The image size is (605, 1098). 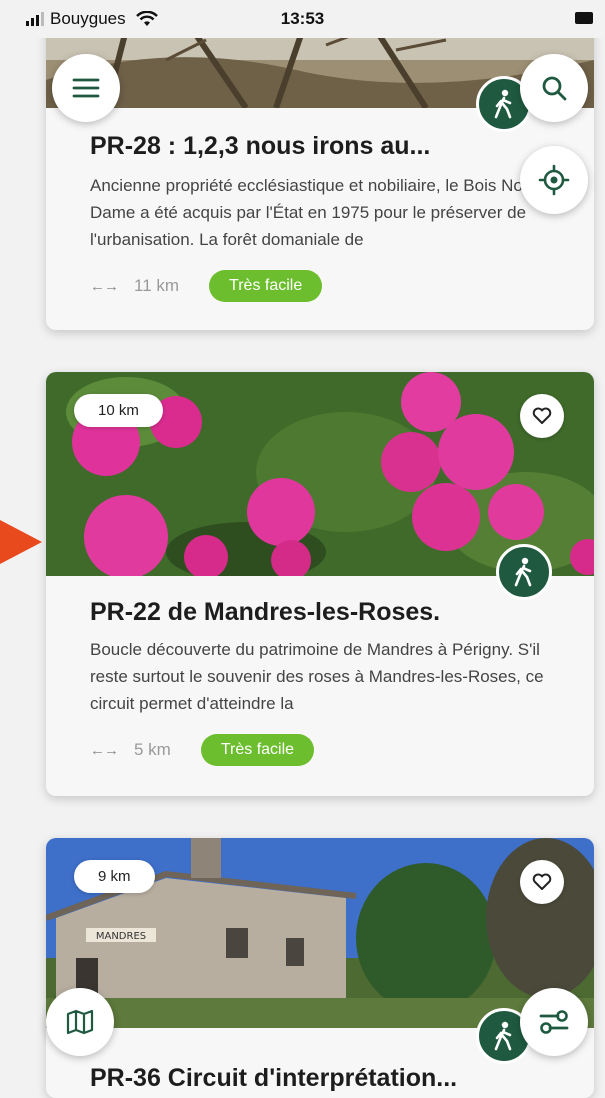 I want to click on filter-button, so click(x=554, y=1022).